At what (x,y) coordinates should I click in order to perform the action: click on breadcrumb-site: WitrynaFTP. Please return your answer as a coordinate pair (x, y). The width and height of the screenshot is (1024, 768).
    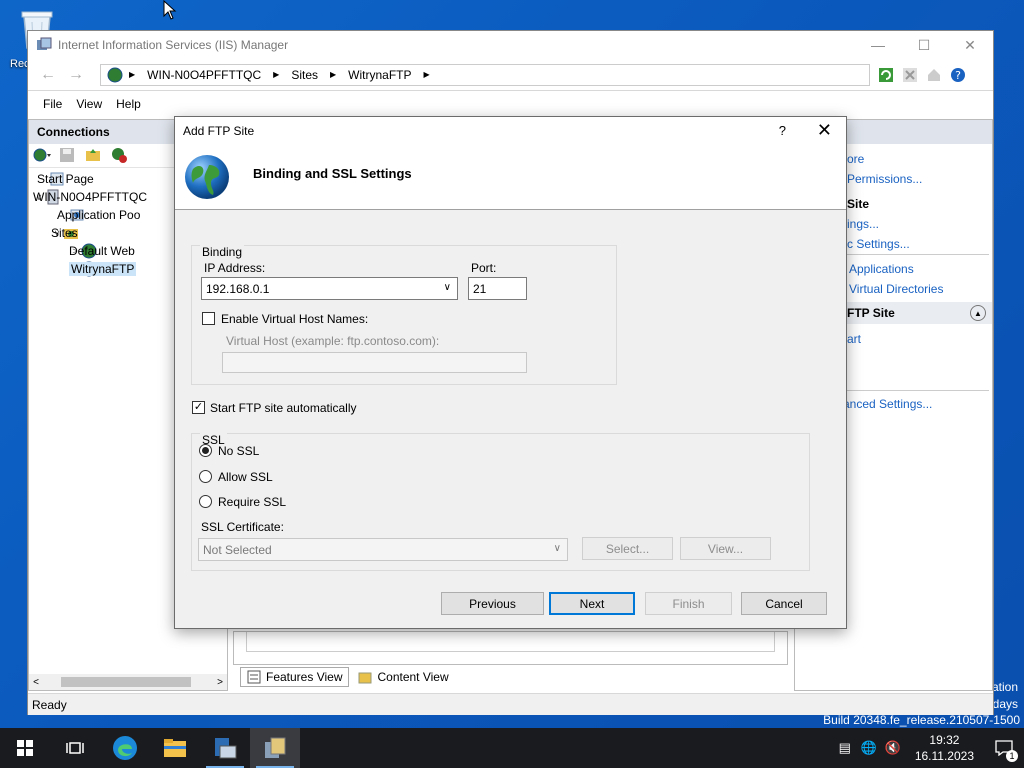
    Looking at the image, I should click on (379, 75).